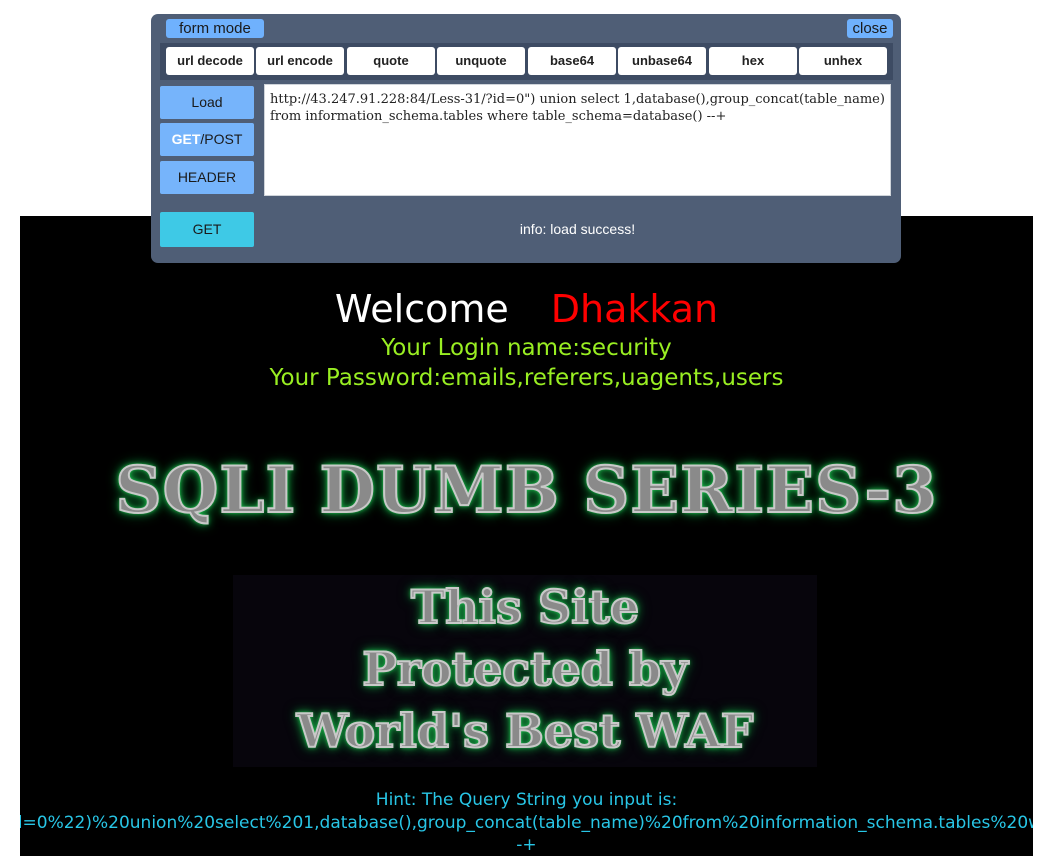 Image resolution: width=1049 pixels, height=856 pixels. Describe the element at coordinates (753, 61) in the screenshot. I see `hex-button: hex` at that location.